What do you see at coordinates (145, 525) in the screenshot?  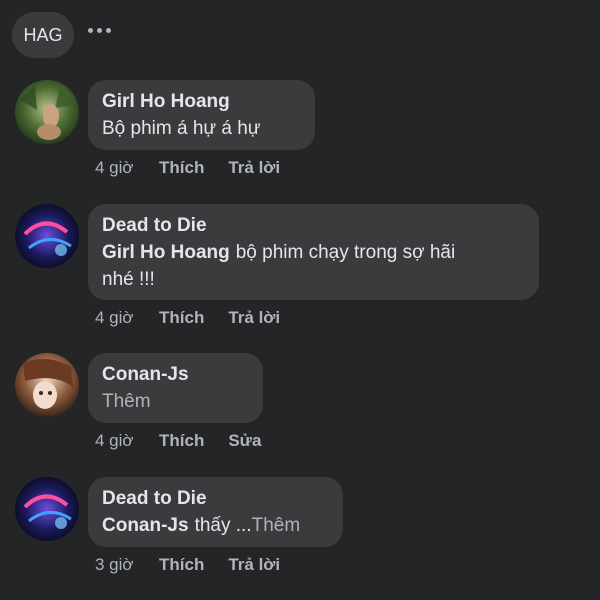 I see `mention-link: Conan-Js` at bounding box center [145, 525].